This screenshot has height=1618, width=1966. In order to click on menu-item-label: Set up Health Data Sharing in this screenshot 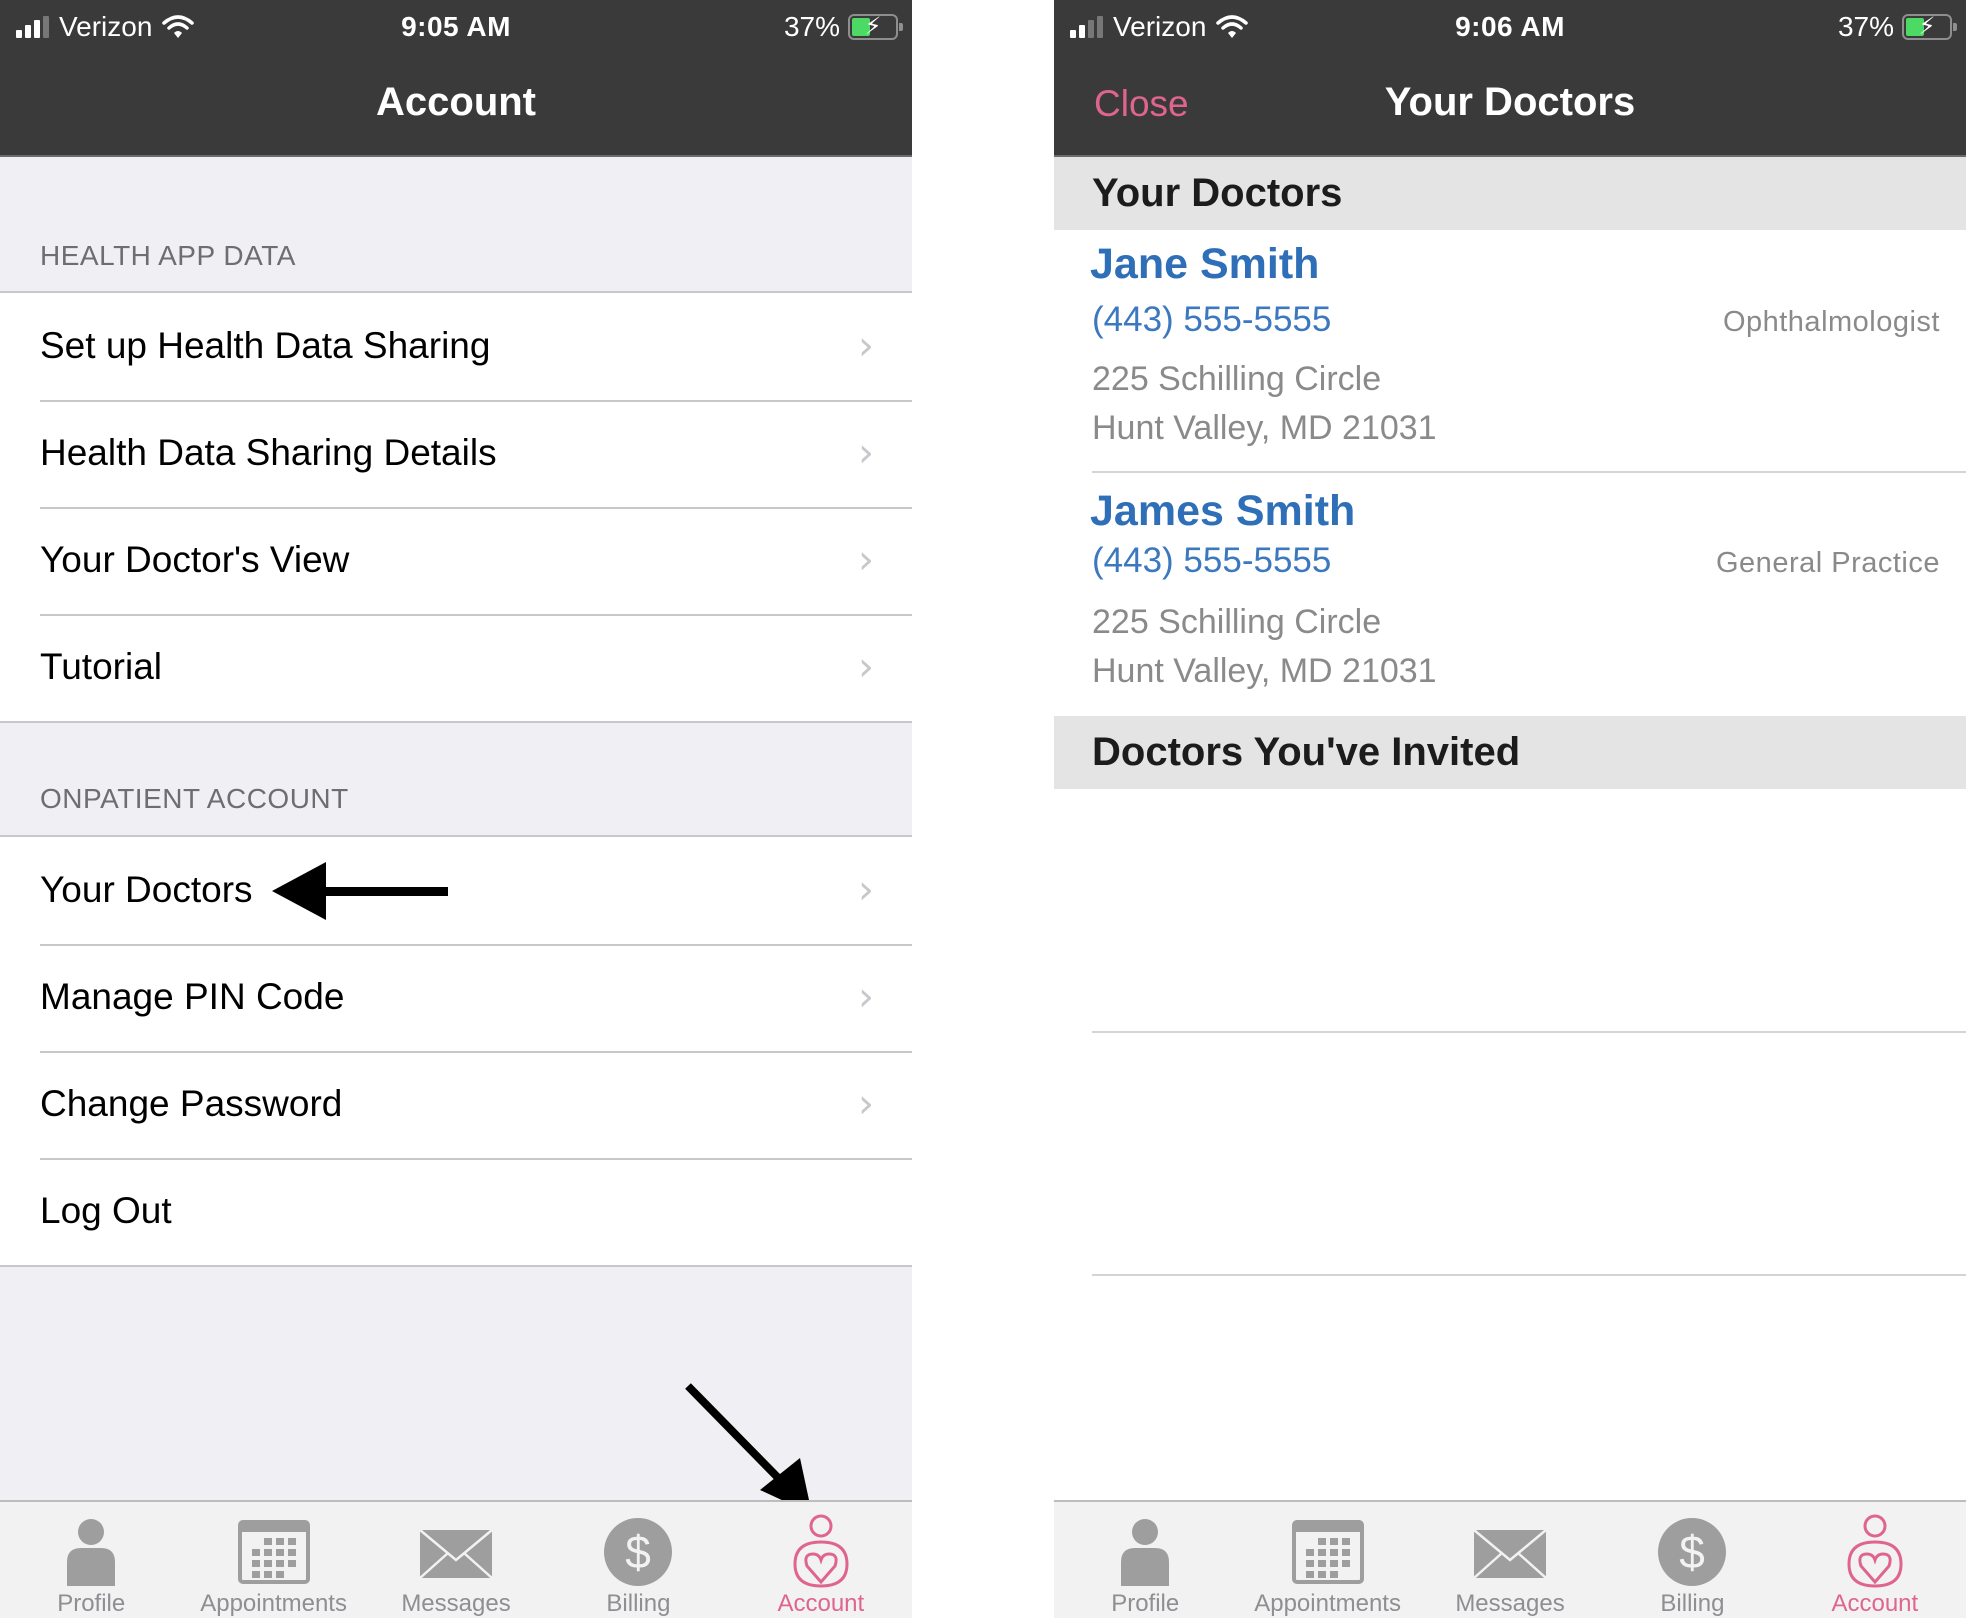, I will do `click(265, 345)`.